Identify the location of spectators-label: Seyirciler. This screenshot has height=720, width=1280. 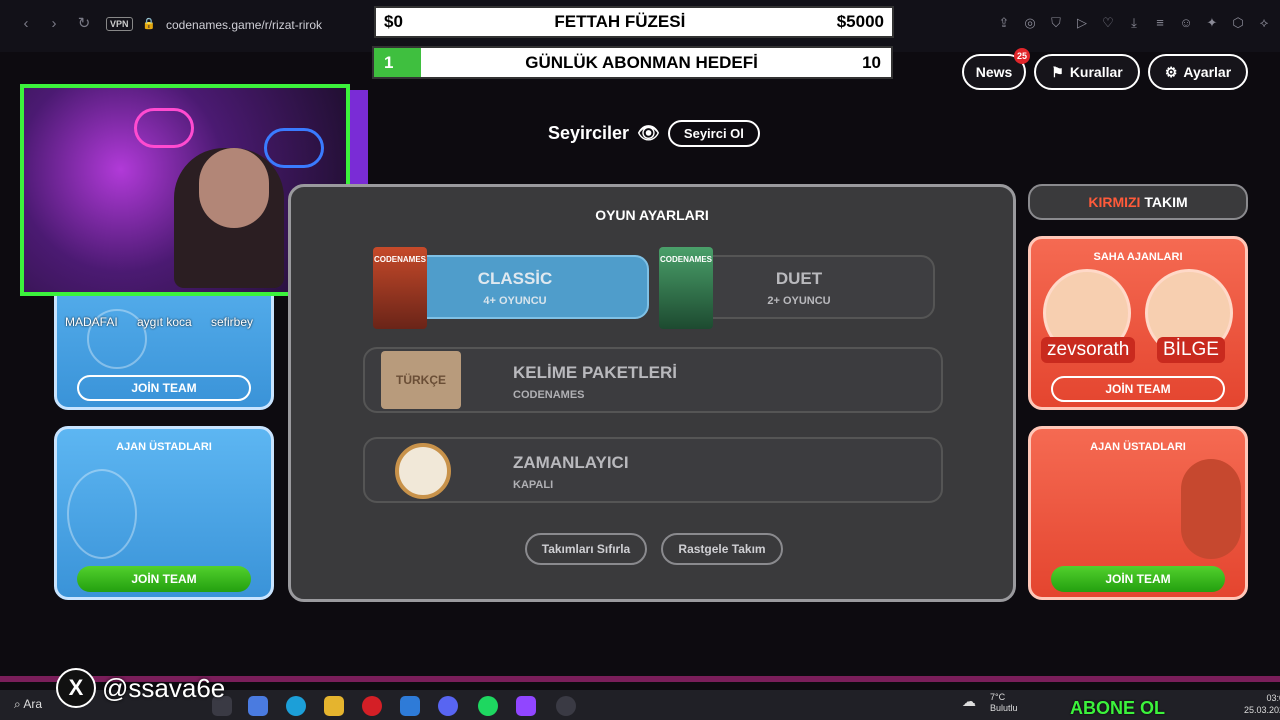
(589, 133).